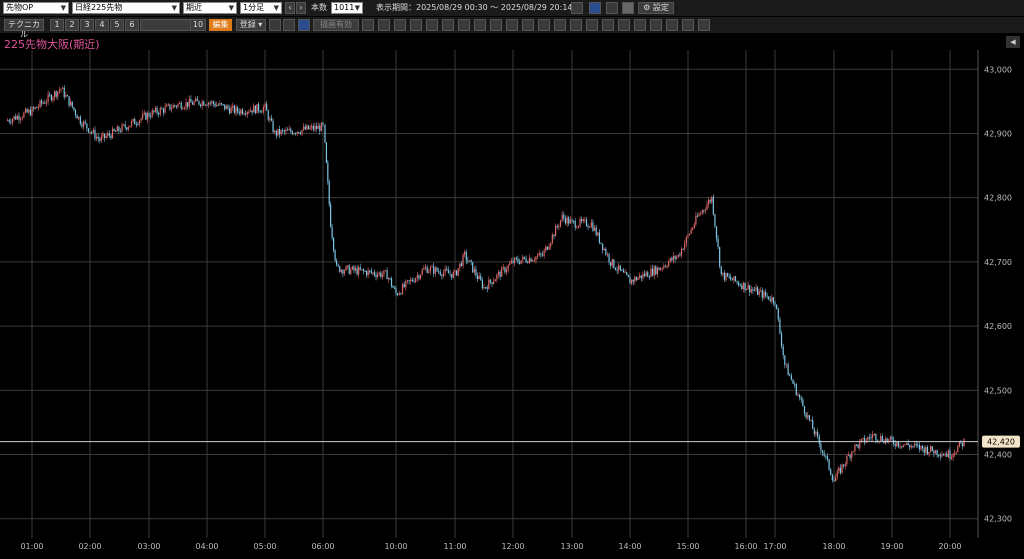 This screenshot has width=1024, height=559. Describe the element at coordinates (1001, 442) in the screenshot. I see `current-price-label: 42,420` at that location.